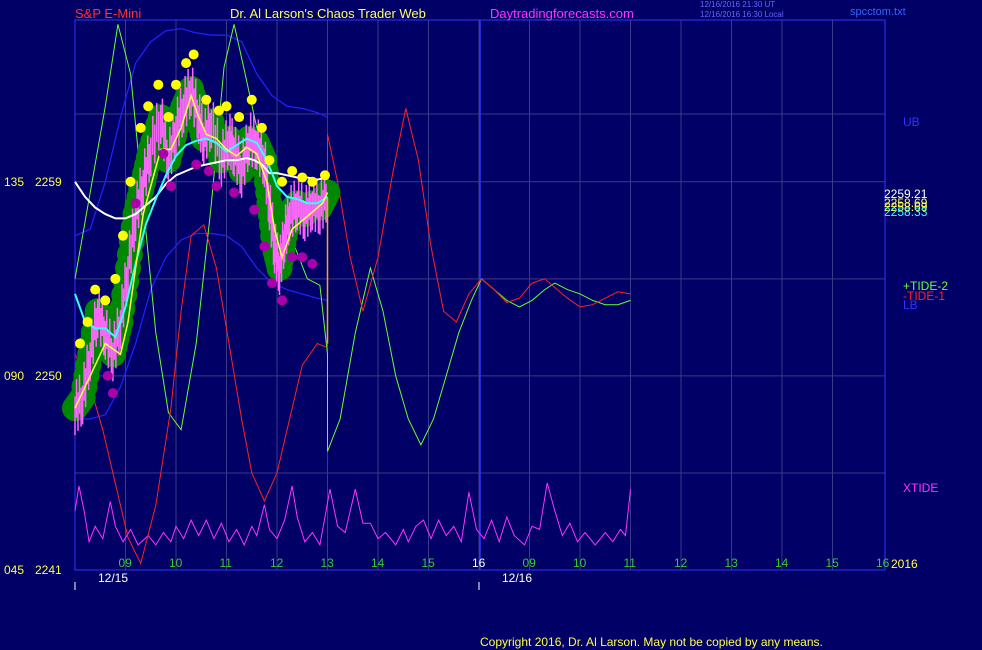 The height and width of the screenshot is (650, 982). Describe the element at coordinates (14, 570) in the screenshot. I see `y-label-code: 045` at that location.